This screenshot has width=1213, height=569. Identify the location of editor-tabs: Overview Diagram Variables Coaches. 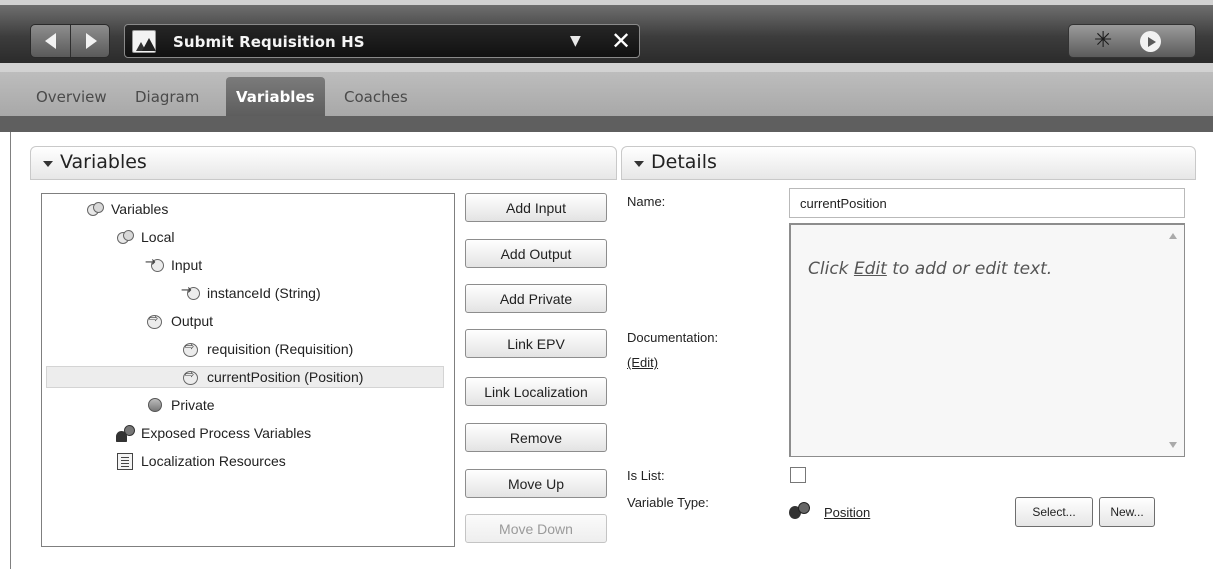
(606, 94).